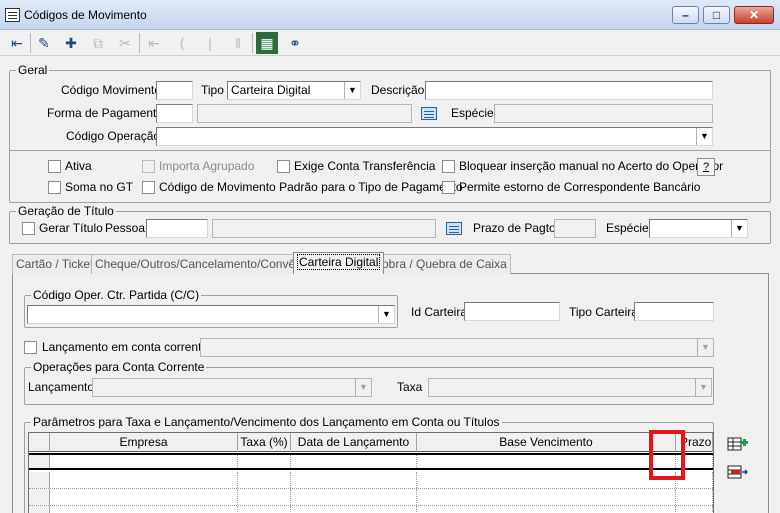  I want to click on tipo-select: Carteira Digital ▼, so click(294, 90).